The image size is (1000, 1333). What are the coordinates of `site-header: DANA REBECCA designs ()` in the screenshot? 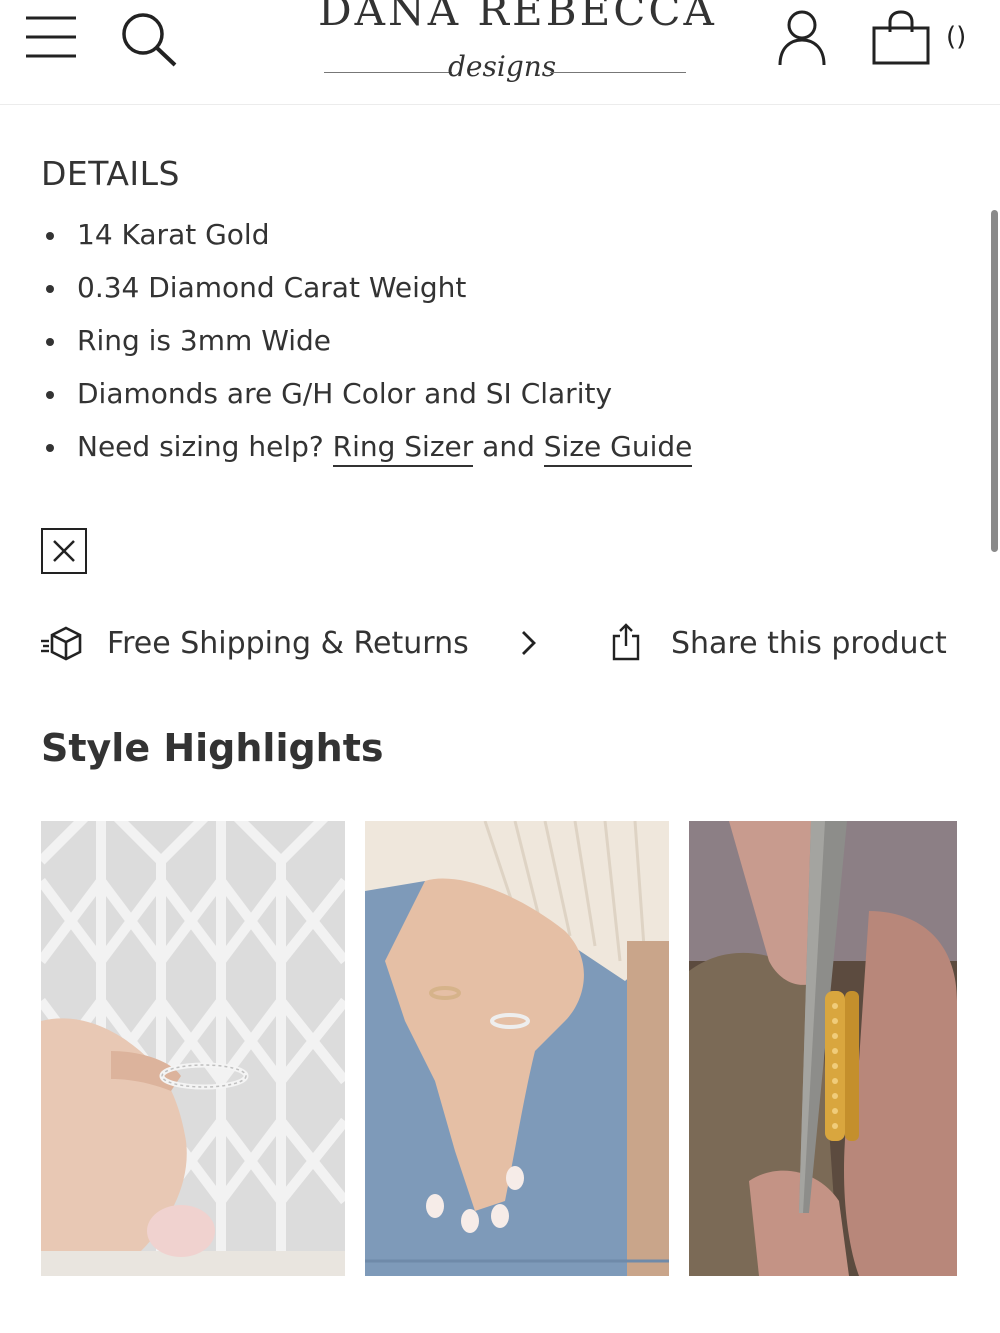 It's located at (500, 52).